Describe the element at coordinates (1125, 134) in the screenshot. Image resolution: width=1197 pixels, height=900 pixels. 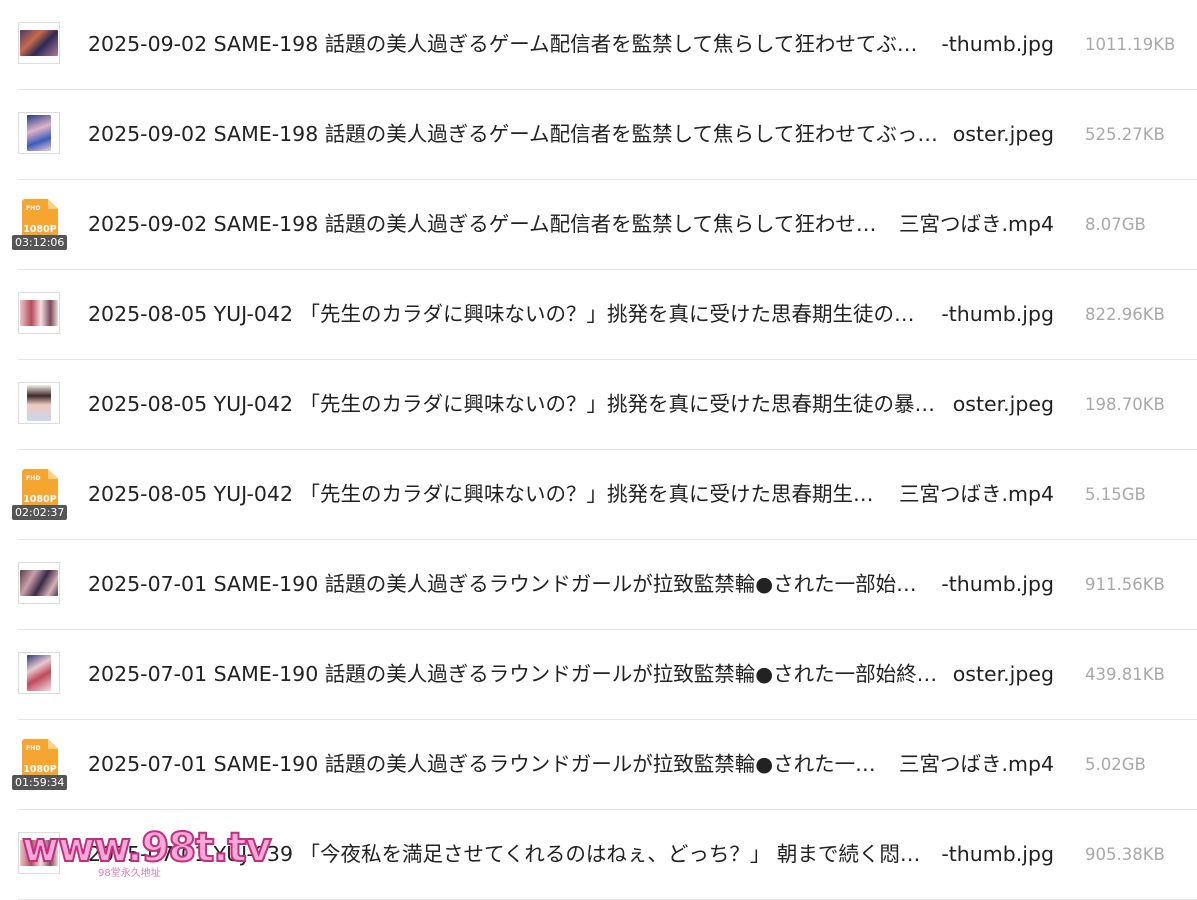
I see `file-size: 525.27KB` at that location.